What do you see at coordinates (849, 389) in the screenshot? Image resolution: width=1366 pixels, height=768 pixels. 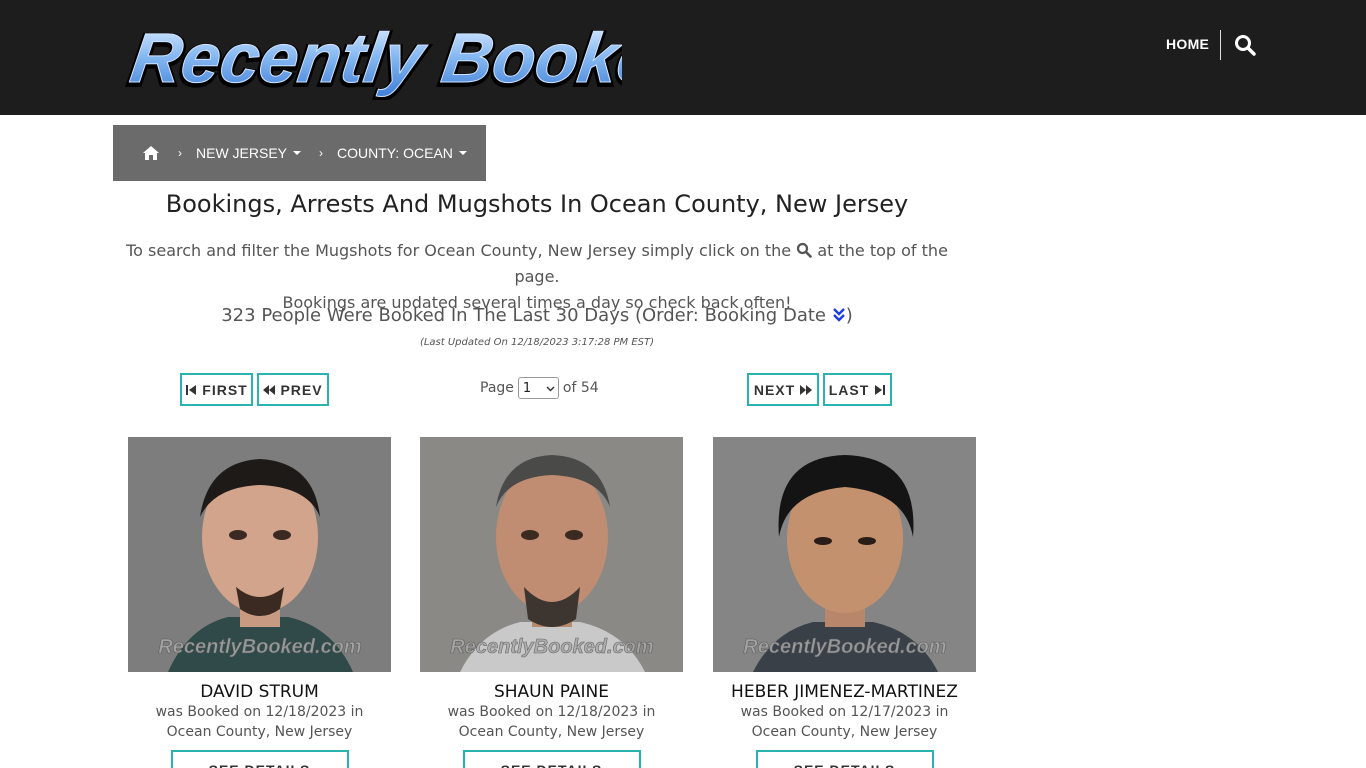 I see `last-label: LAST` at bounding box center [849, 389].